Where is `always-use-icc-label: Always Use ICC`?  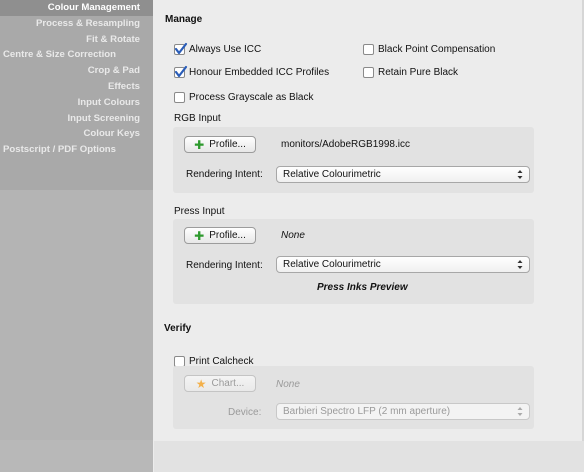 always-use-icc-label: Always Use ICC is located at coordinates (225, 49).